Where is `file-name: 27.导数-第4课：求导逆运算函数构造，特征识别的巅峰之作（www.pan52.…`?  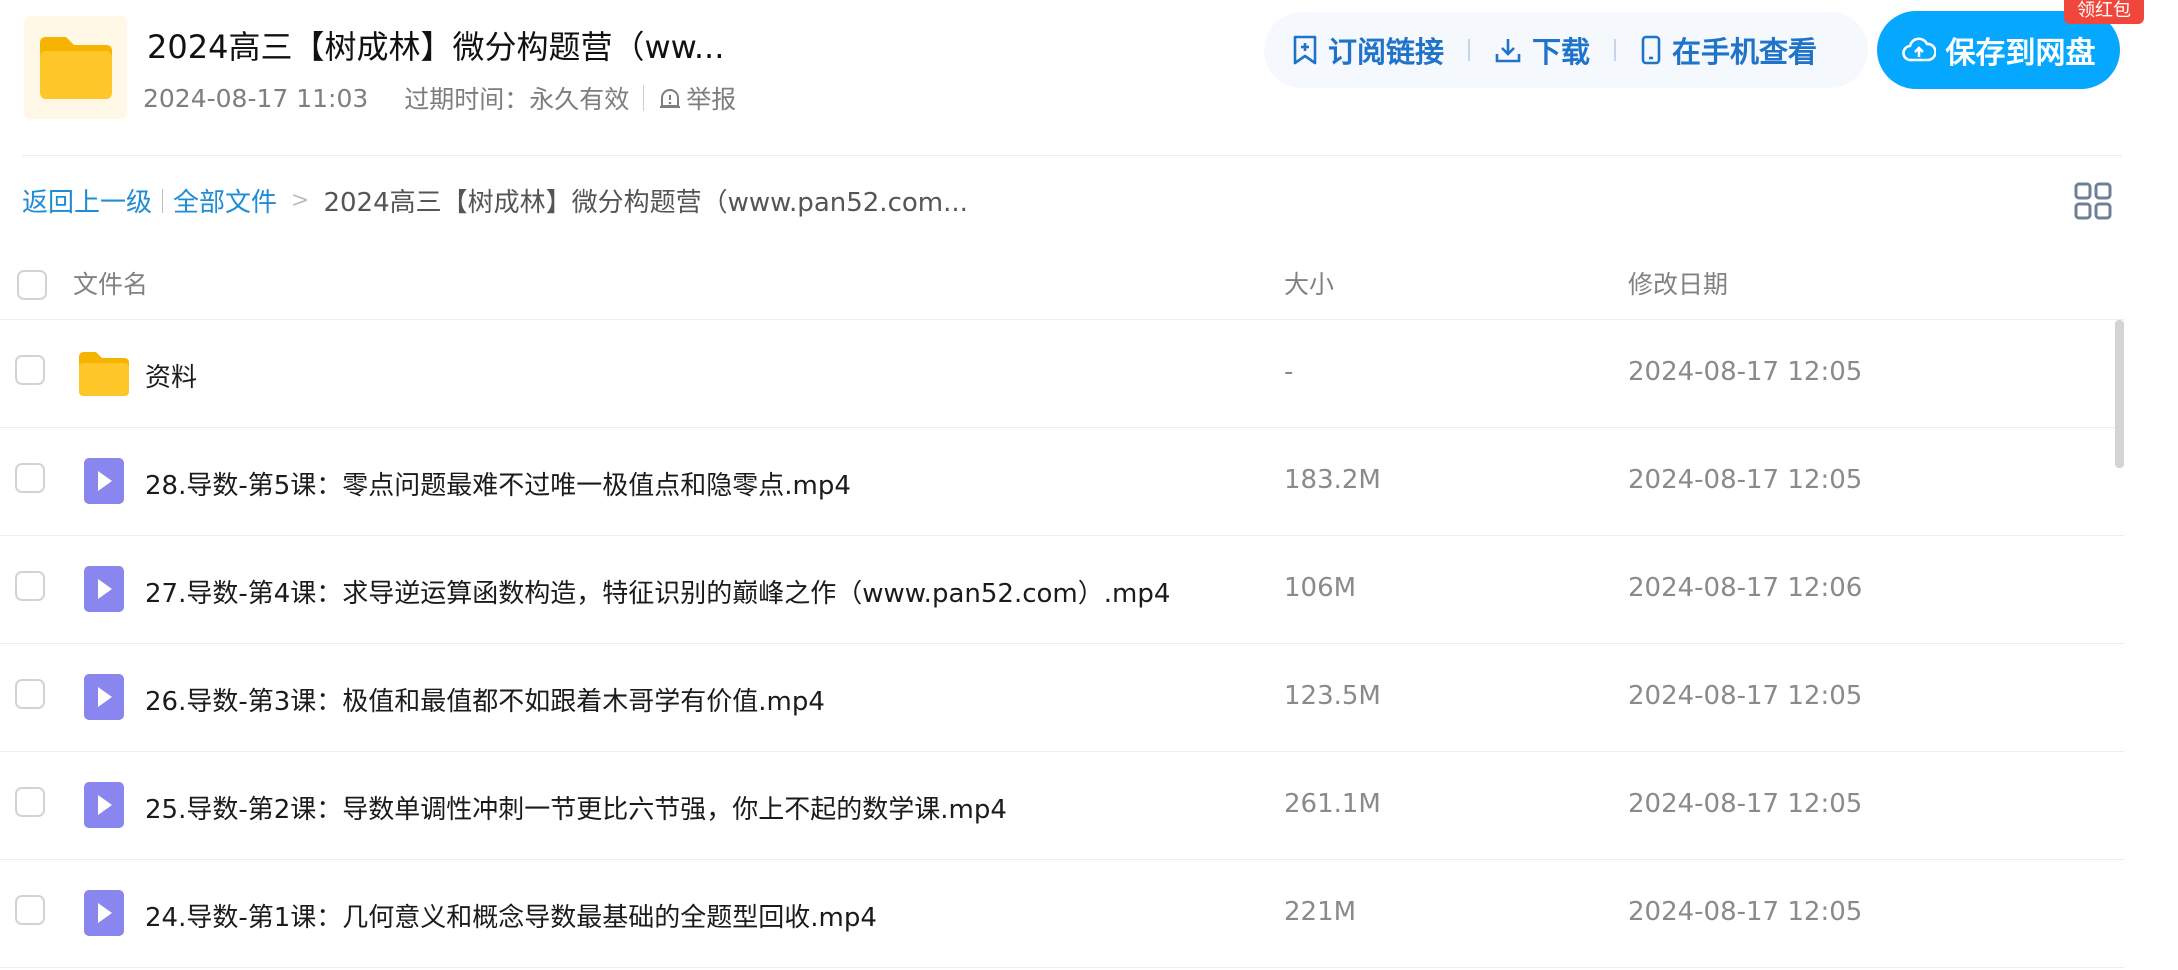
file-name: 27.导数-第4课：求导逆运算函数构造，特征识别的巅峰之作（www.pan52.… is located at coordinates (657, 591).